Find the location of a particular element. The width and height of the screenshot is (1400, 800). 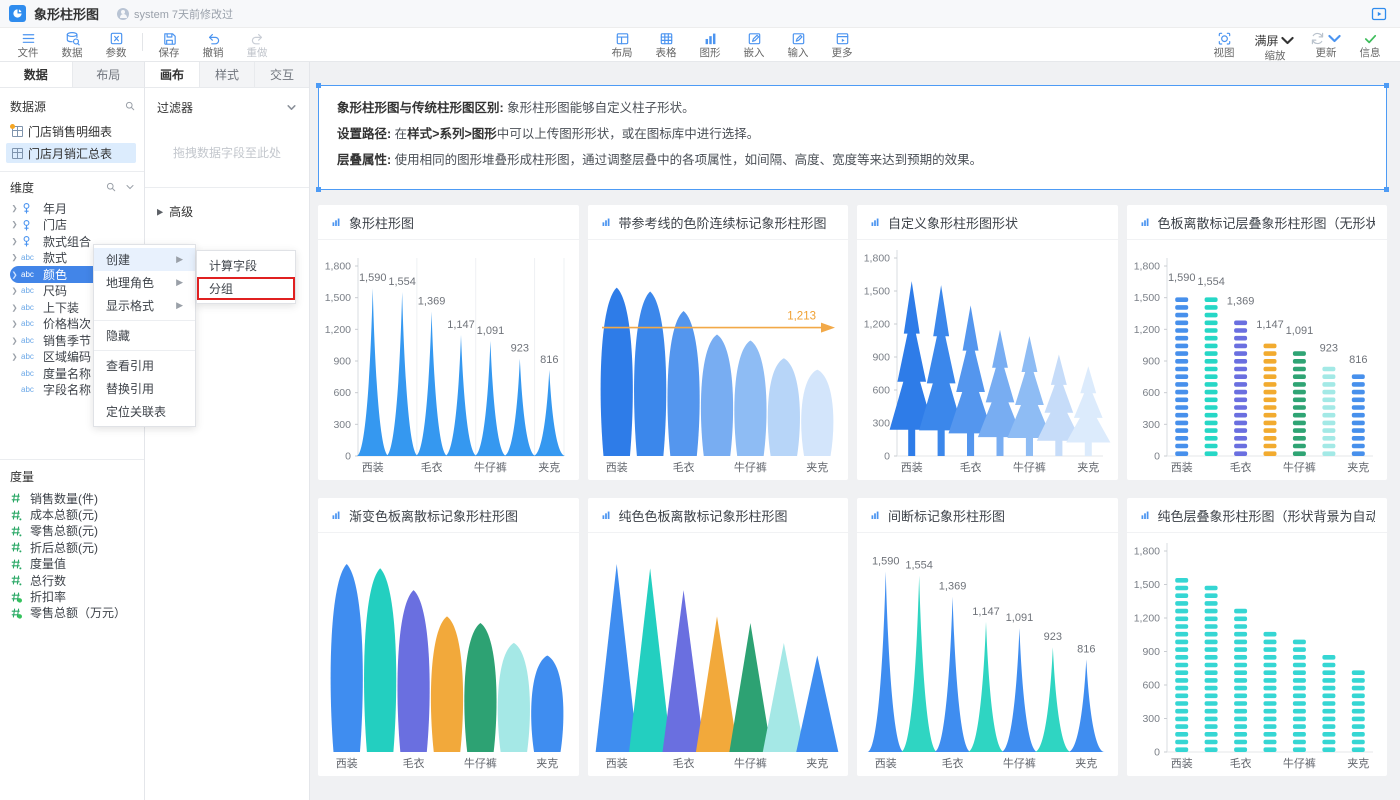

chart-card-6: 纯色色板离散标记象形柱形图 西装 毛衣 牛仔裤 夹克 is located at coordinates (717, 637).